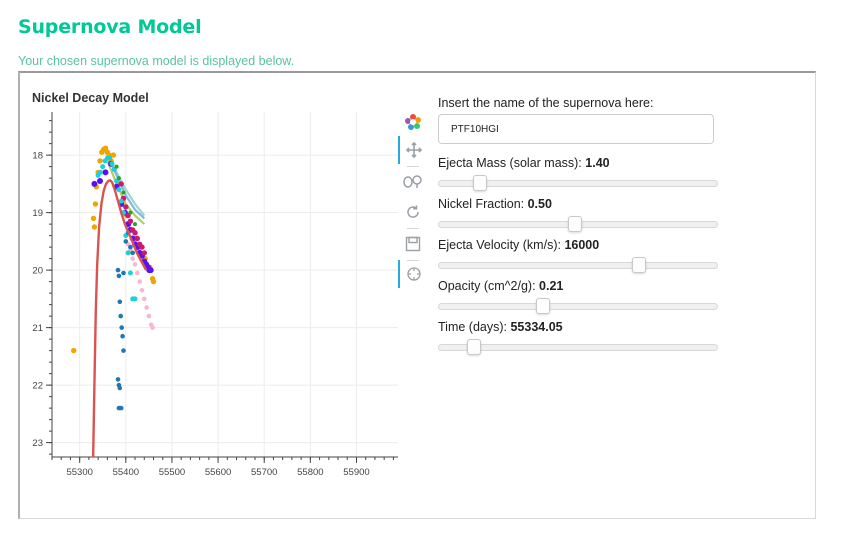 The height and width of the screenshot is (558, 846). Describe the element at coordinates (413, 122) in the screenshot. I see `bokeh-logo-icon` at that location.